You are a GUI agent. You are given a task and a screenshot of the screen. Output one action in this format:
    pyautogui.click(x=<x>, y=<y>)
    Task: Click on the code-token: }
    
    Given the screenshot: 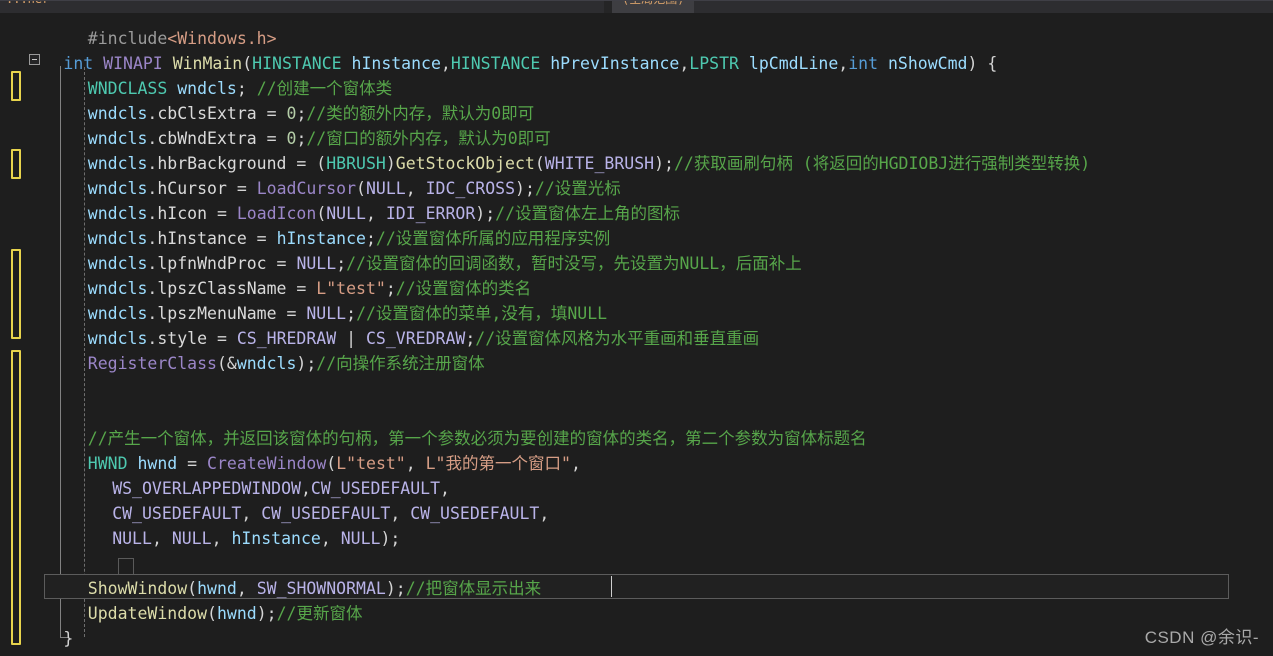 What is the action you would take?
    pyautogui.click(x=68, y=638)
    